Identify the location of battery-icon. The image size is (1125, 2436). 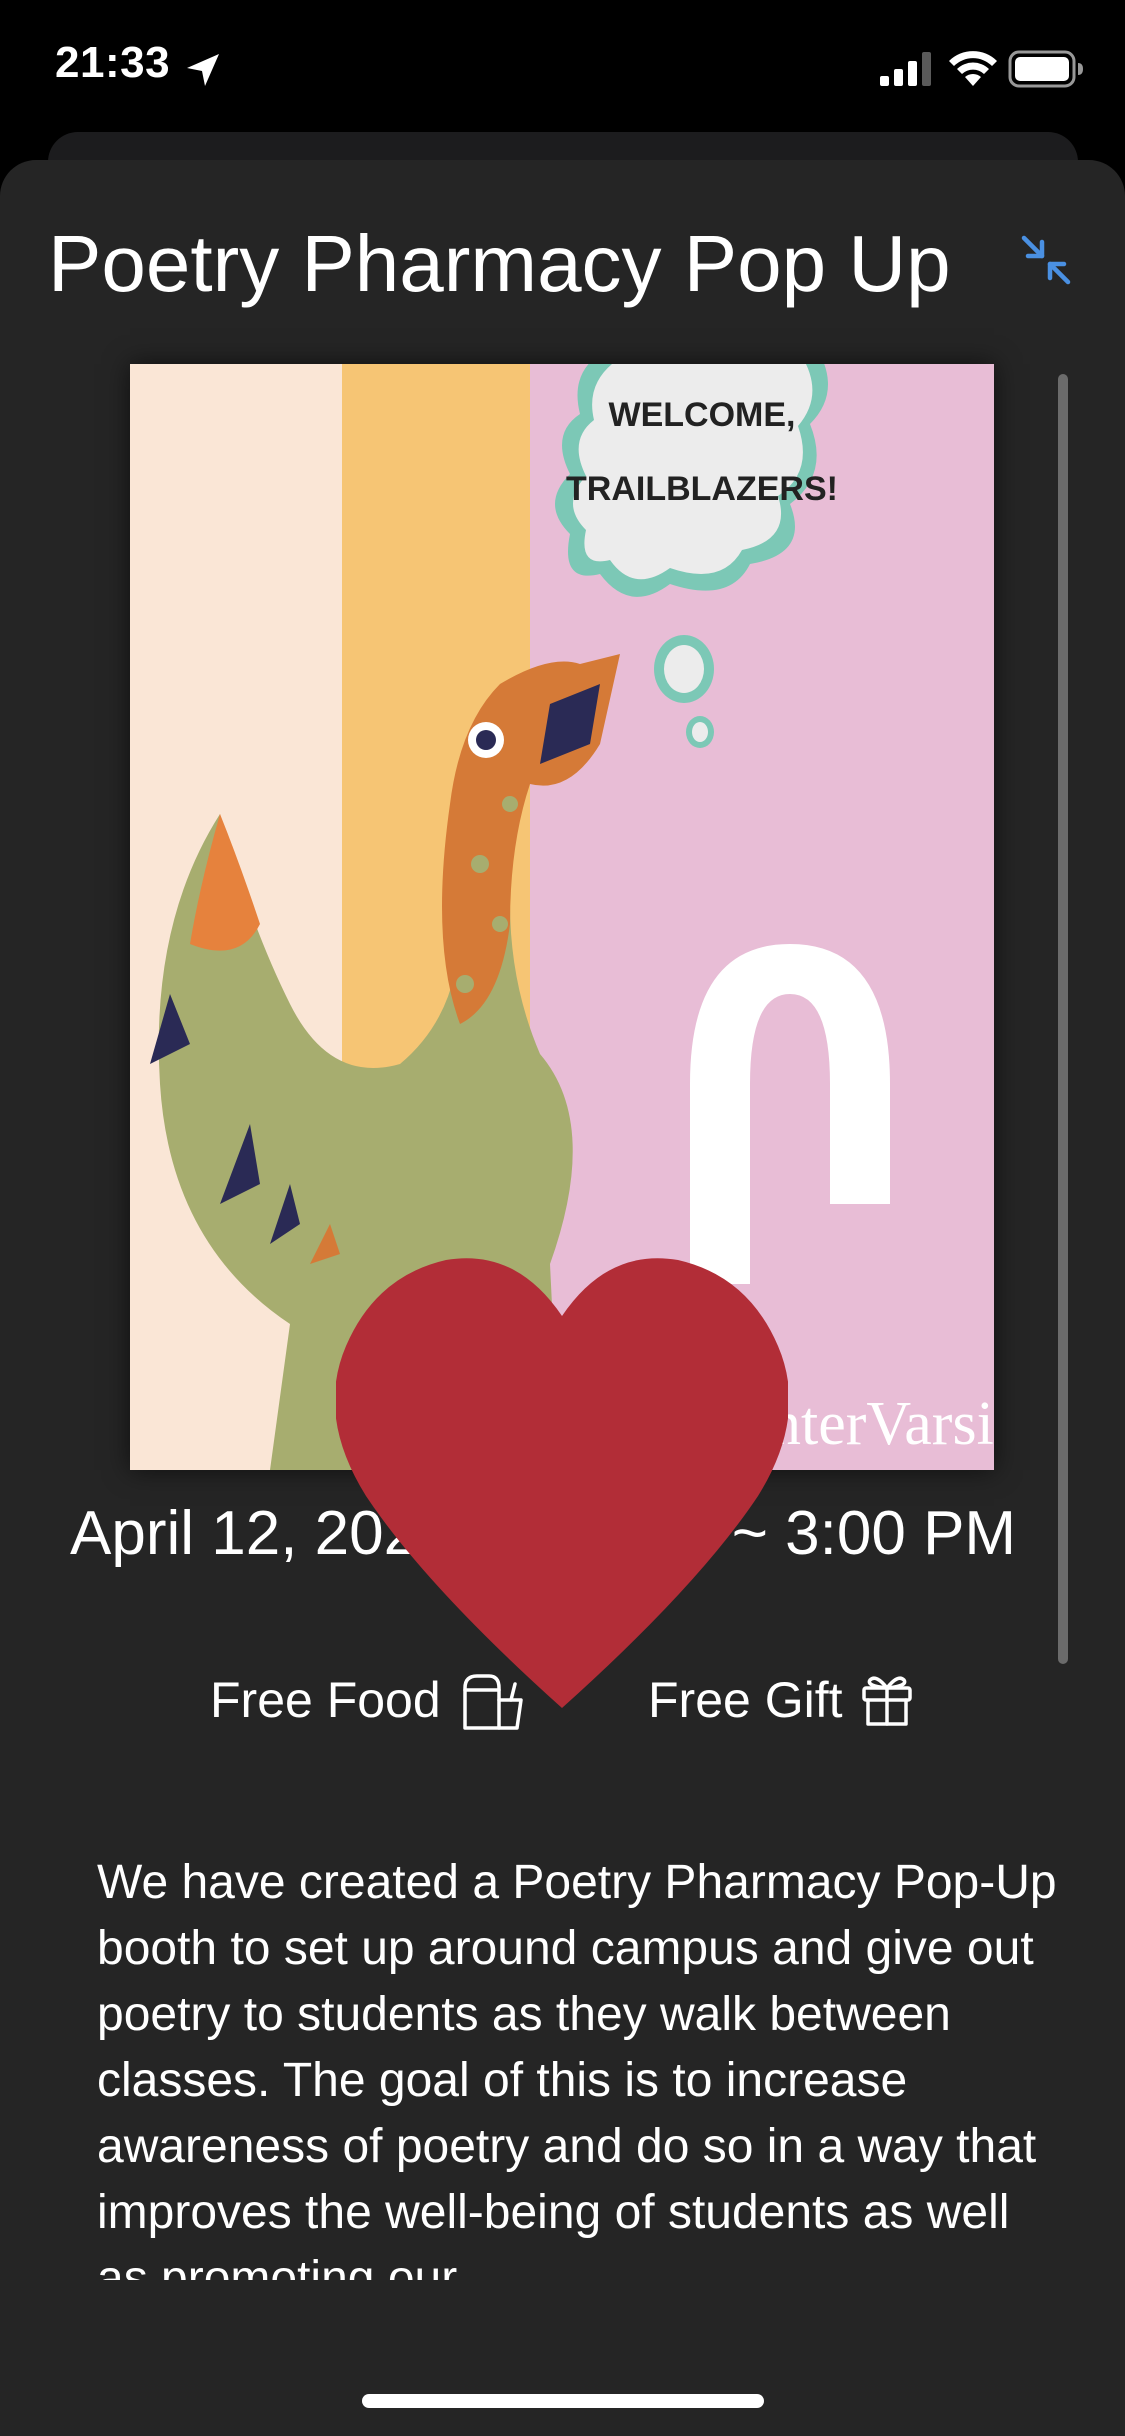
(1045, 69).